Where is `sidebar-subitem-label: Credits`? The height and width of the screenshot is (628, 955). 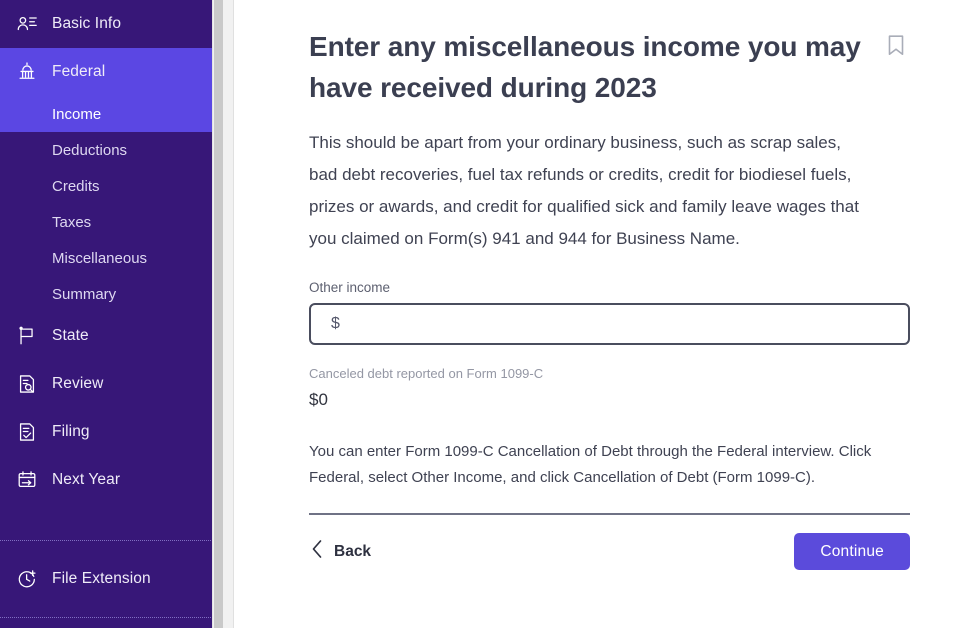 sidebar-subitem-label: Credits is located at coordinates (76, 186).